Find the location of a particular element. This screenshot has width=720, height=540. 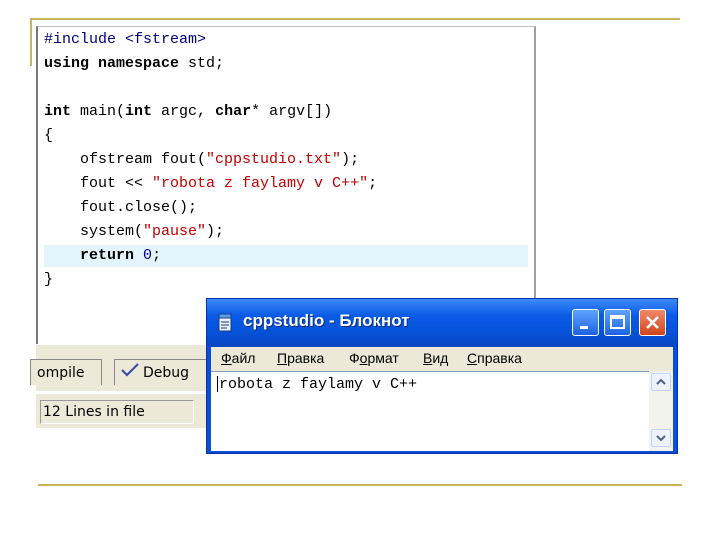

menu-help: Справка is located at coordinates (494, 358).